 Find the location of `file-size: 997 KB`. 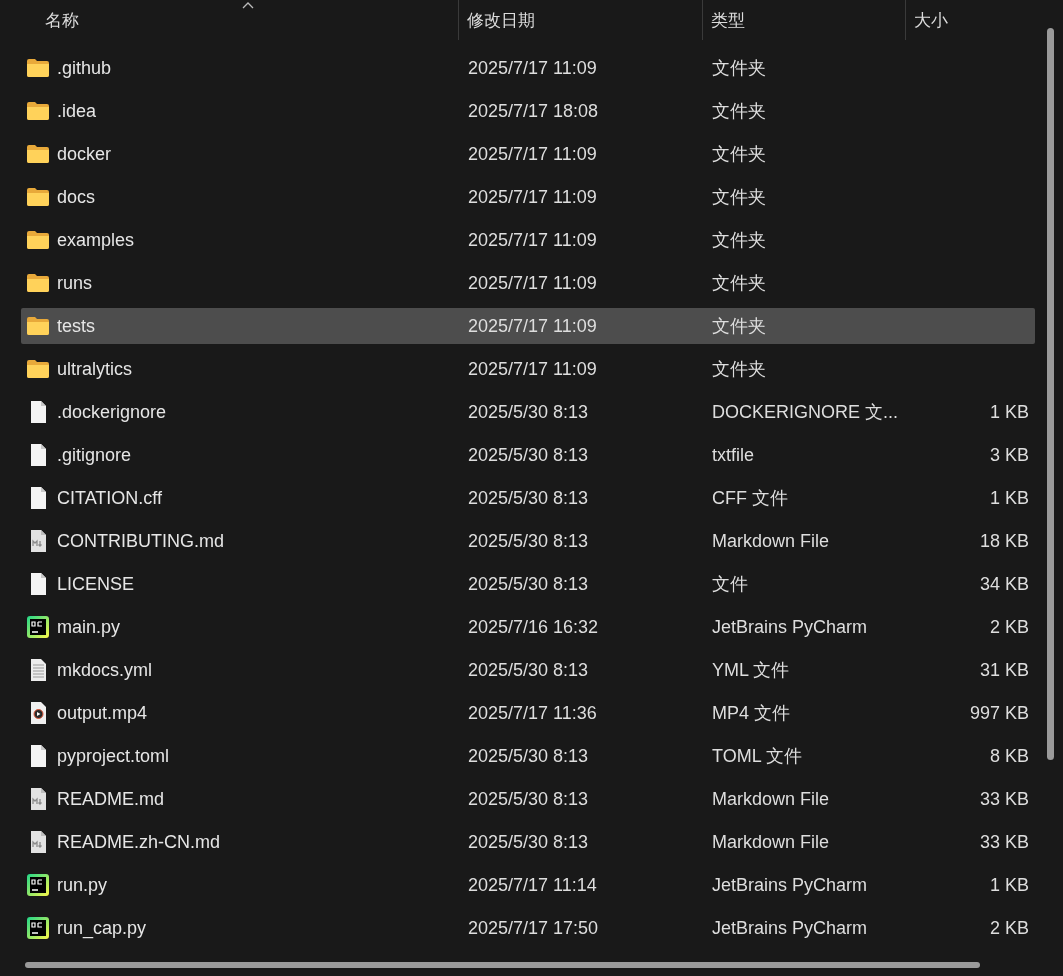

file-size: 997 KB is located at coordinates (999, 713).